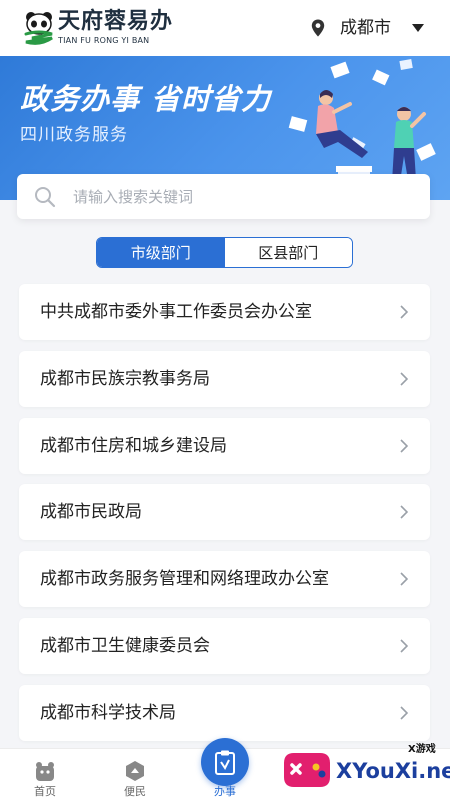 Image resolution: width=450 pixels, height=800 pixels. I want to click on watermark-tag: X游戏, so click(422, 749).